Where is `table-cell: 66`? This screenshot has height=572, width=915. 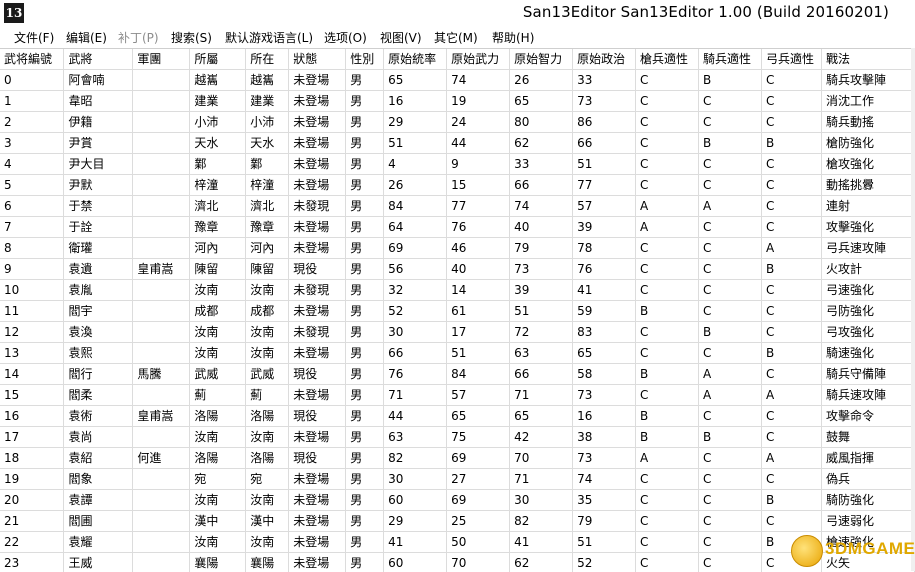 table-cell: 66 is located at coordinates (541, 374).